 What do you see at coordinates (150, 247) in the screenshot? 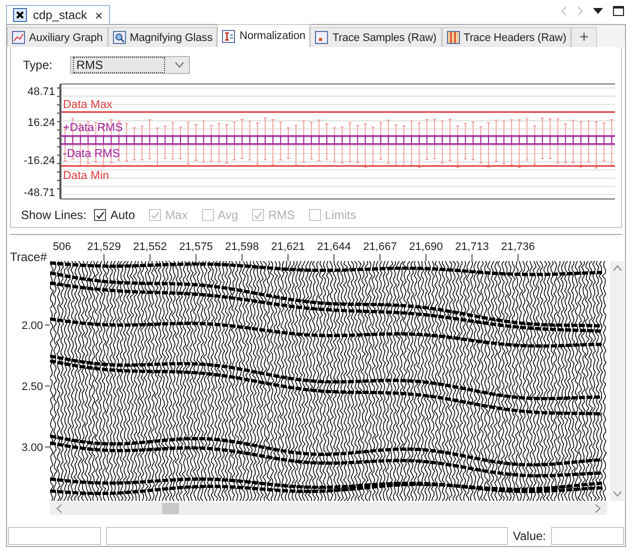
I see `x-tick-label: 21,552` at bounding box center [150, 247].